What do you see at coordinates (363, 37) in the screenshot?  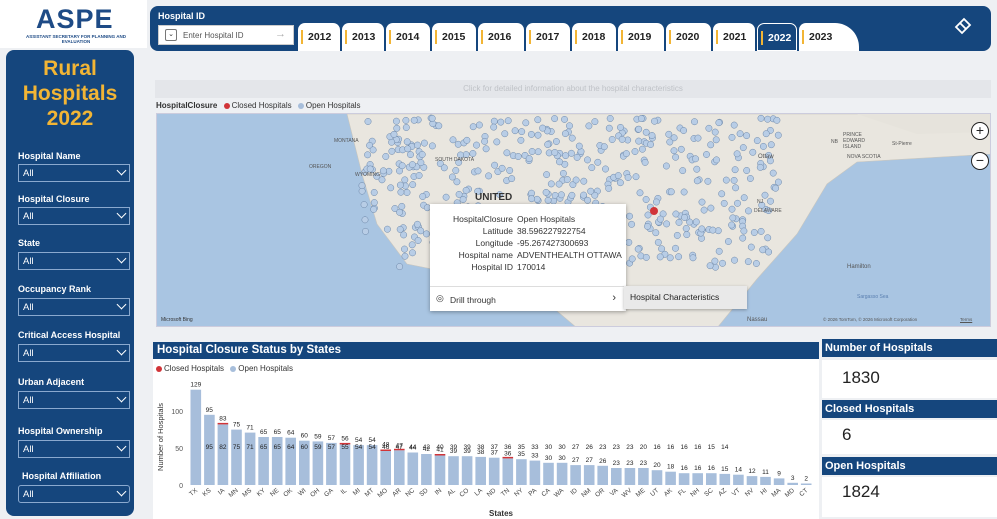 I see `tab-2013: 2013` at bounding box center [363, 37].